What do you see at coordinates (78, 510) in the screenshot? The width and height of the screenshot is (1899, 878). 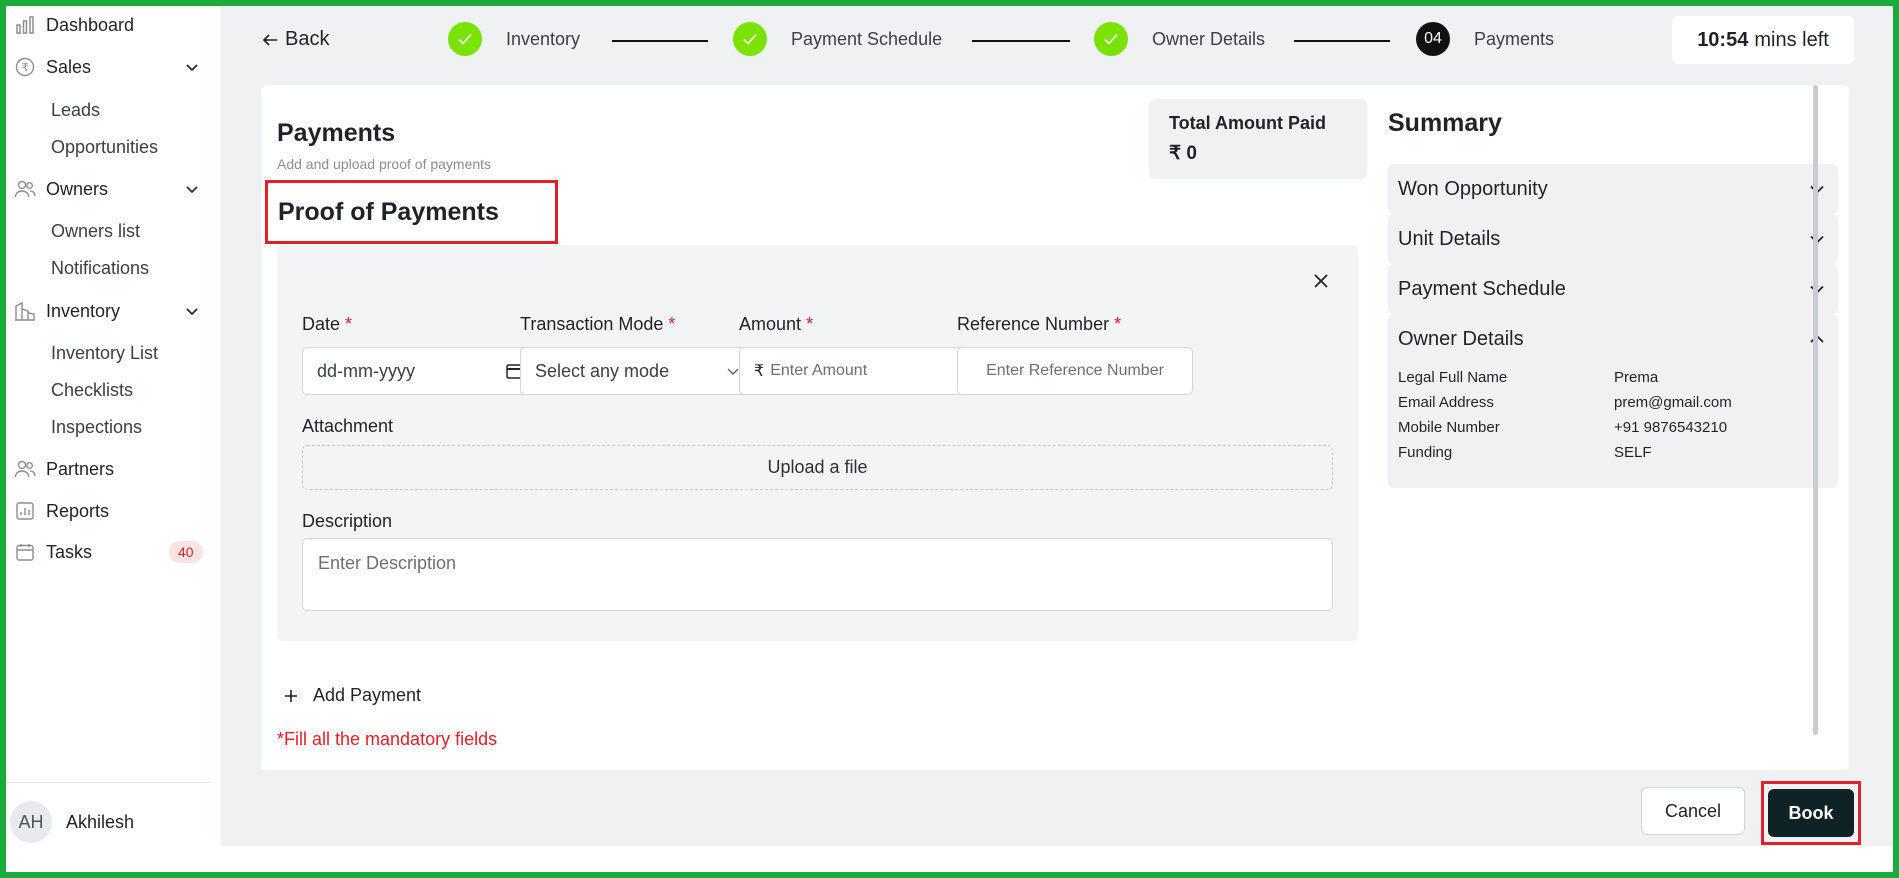 I see `sidebar-item-label: Reports` at bounding box center [78, 510].